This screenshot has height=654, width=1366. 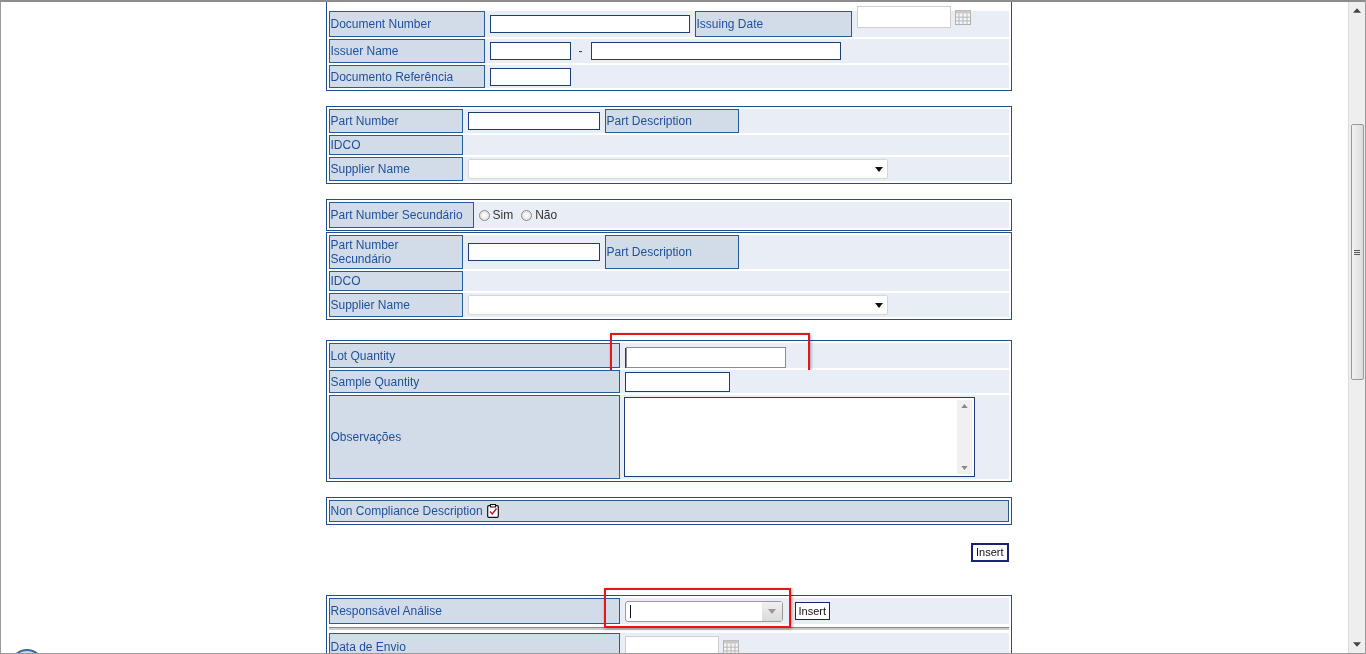 I want to click on up-arrow-icon, so click(x=964, y=406).